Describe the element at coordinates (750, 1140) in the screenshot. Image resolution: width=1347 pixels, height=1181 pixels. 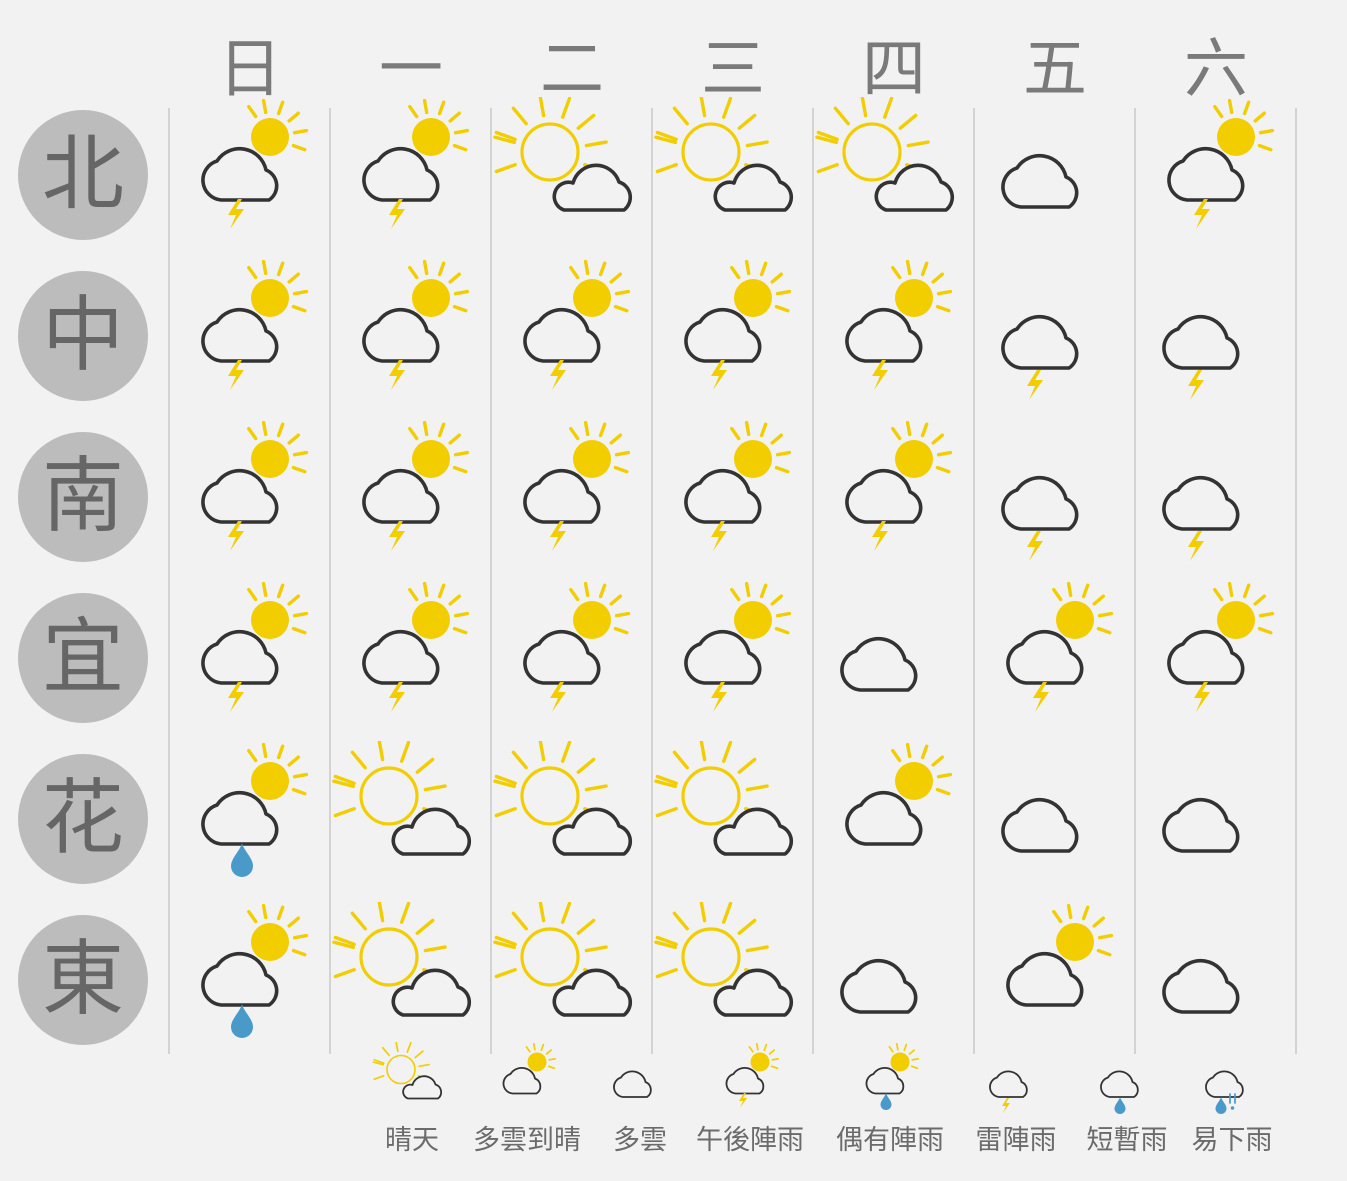
I see `legend-label: 午後陣雨` at that location.